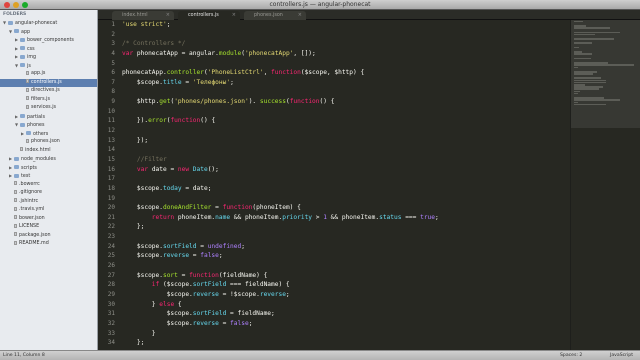 This screenshot has width=640, height=360. What do you see at coordinates (111, 294) in the screenshot?
I see `line-number: 29` at bounding box center [111, 294].